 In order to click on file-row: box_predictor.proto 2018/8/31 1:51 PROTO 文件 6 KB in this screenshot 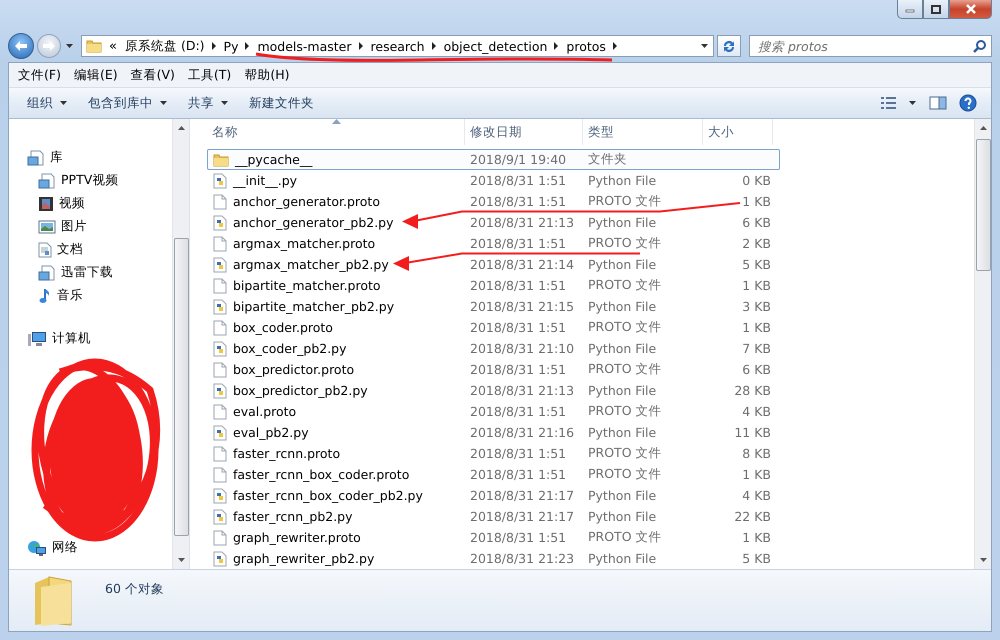, I will do `click(493, 369)`.